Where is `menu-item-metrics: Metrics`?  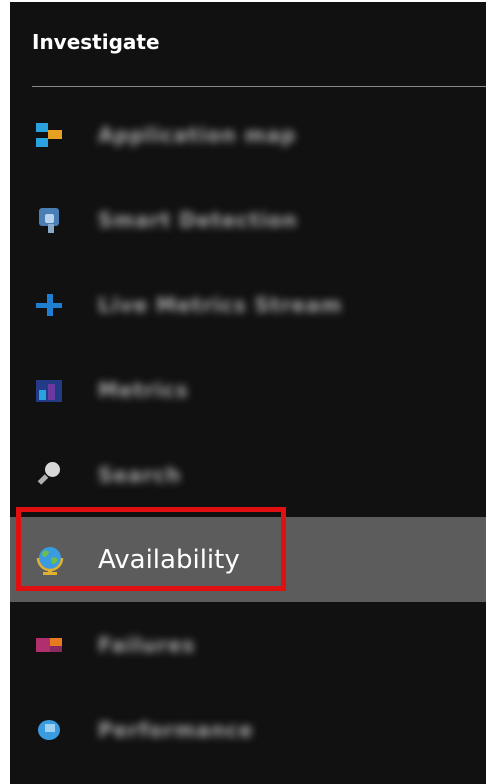 menu-item-metrics: Metrics is located at coordinates (248, 389).